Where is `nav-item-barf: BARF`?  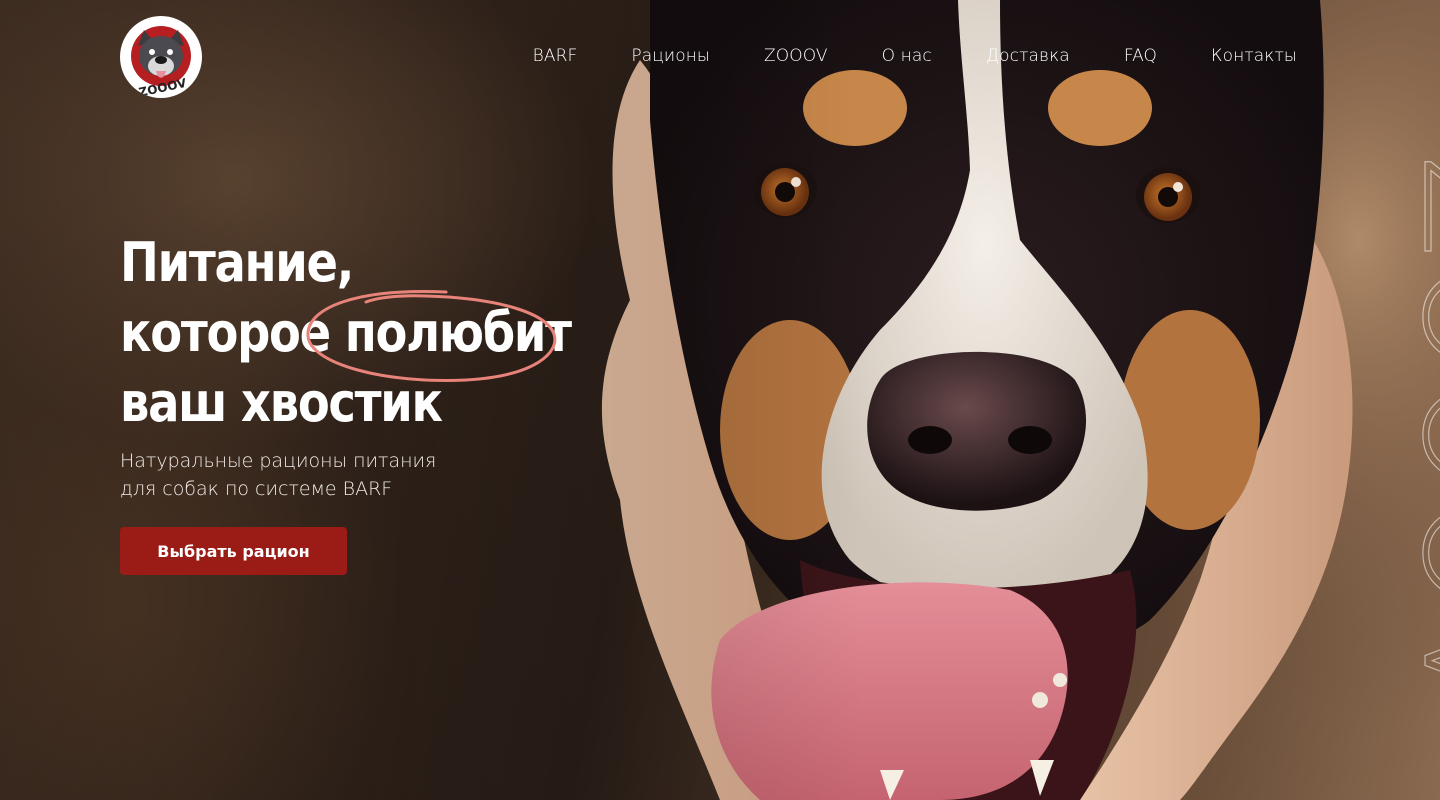
nav-item-barf: BARF is located at coordinates (555, 56).